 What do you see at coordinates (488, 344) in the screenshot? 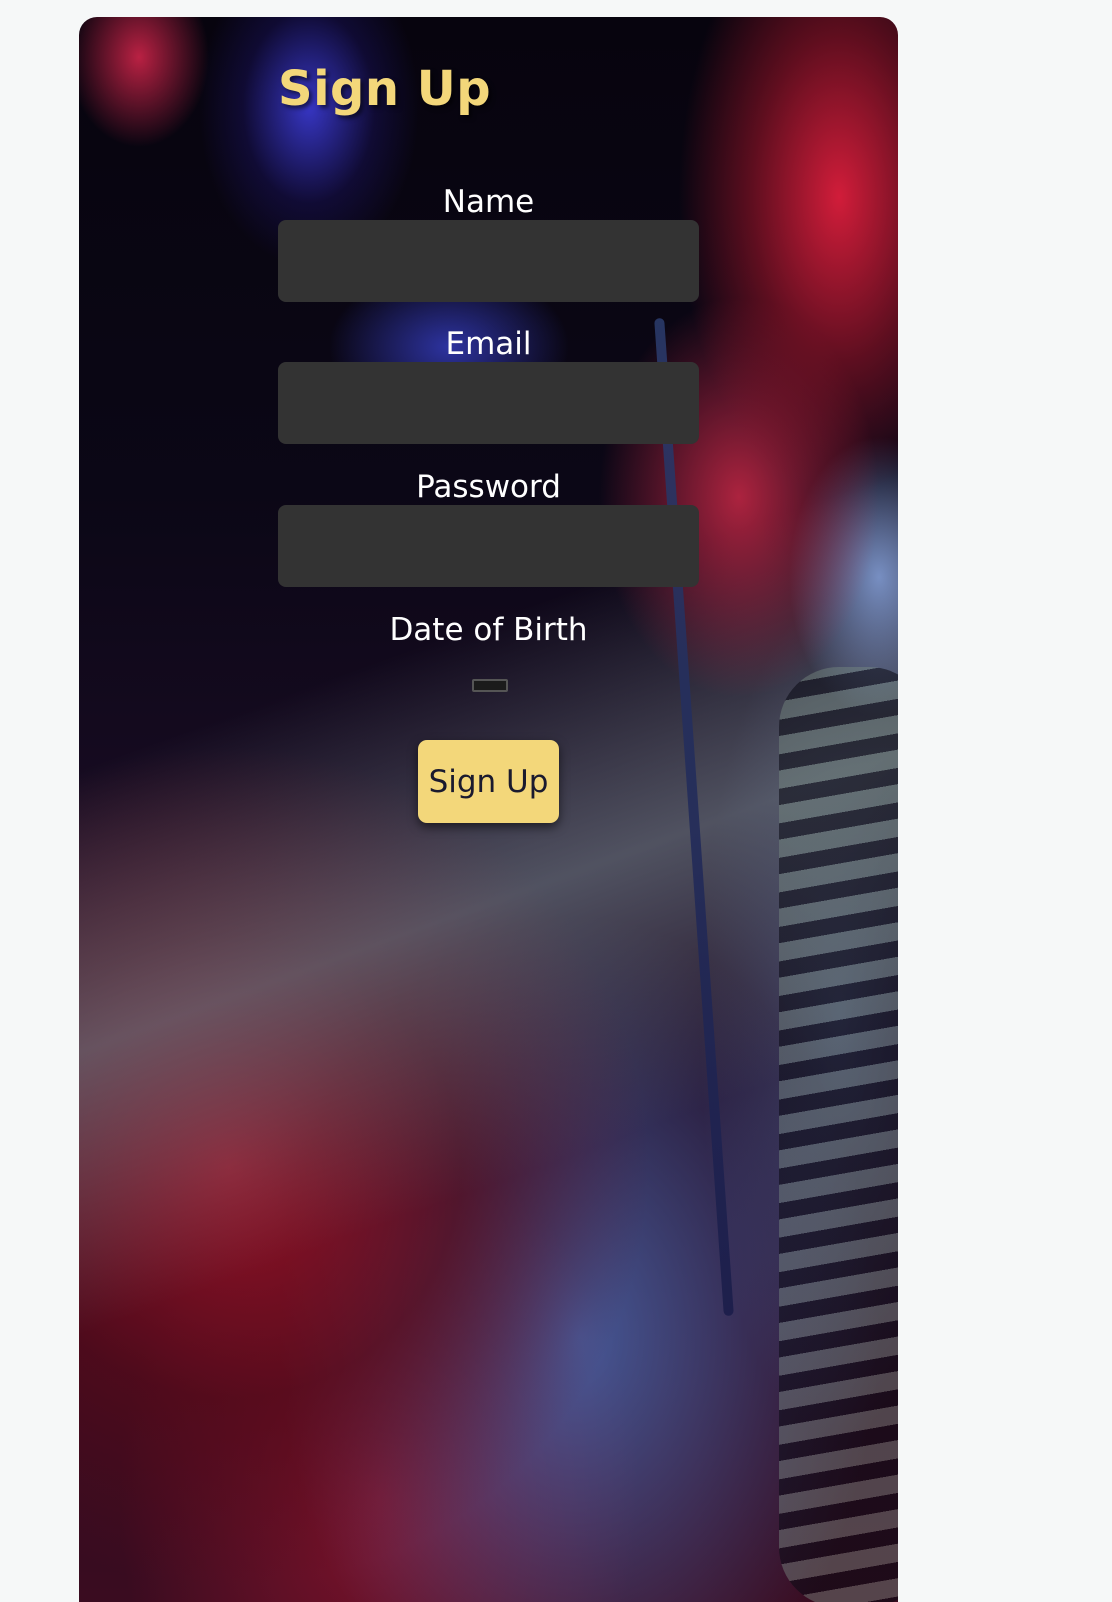
I see `email-label: Email` at bounding box center [488, 344].